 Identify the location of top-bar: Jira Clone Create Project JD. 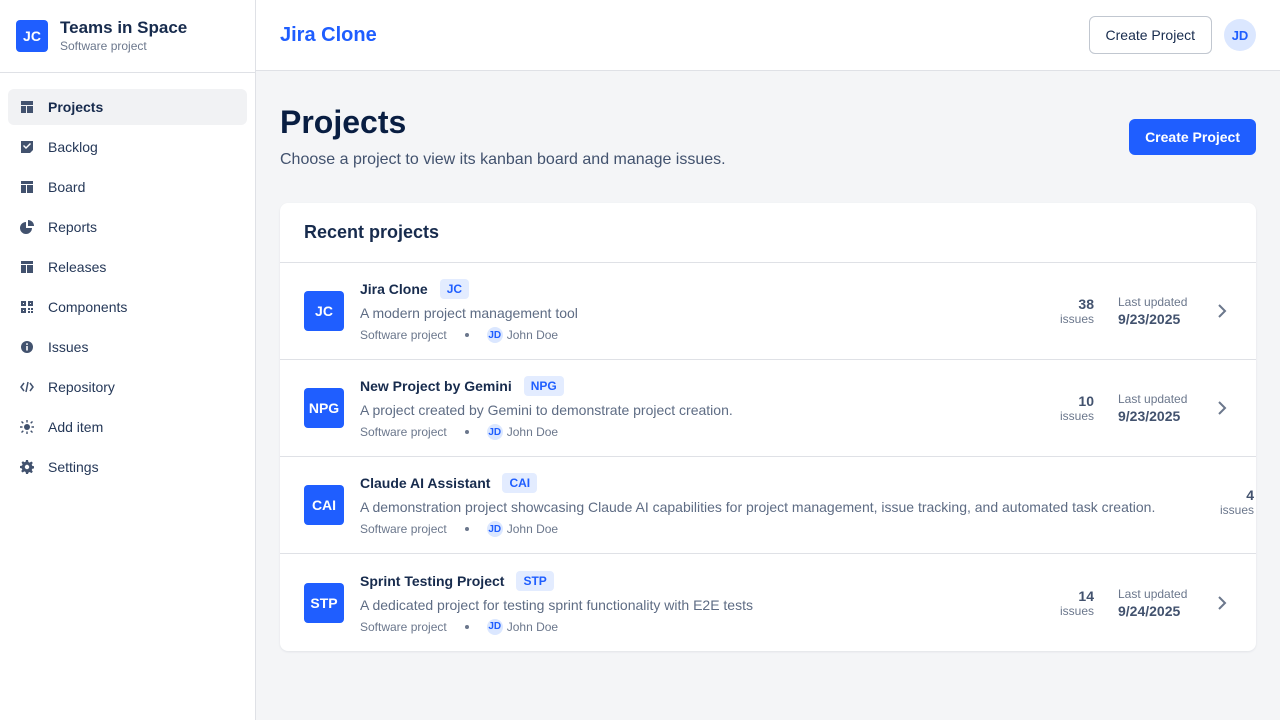
(768, 35).